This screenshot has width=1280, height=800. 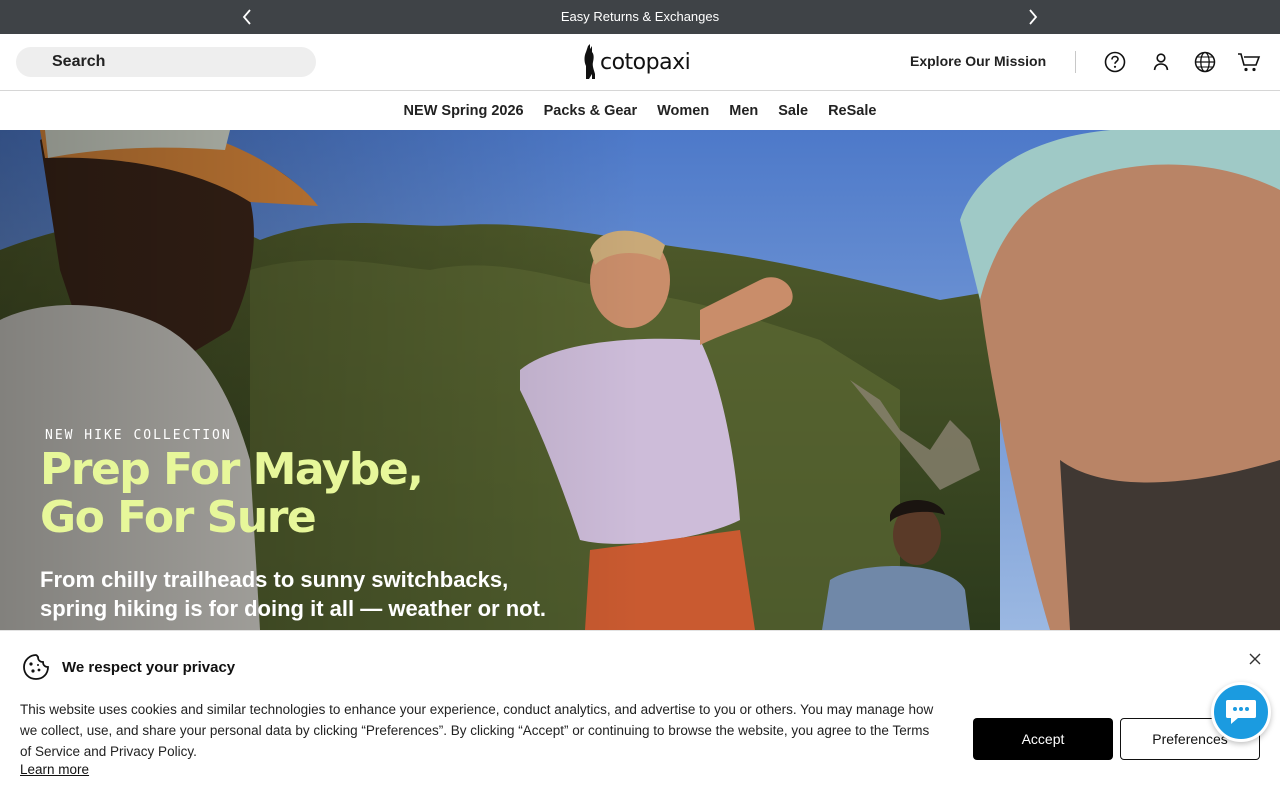 I want to click on learn-more-link: Learn more, so click(x=54, y=769).